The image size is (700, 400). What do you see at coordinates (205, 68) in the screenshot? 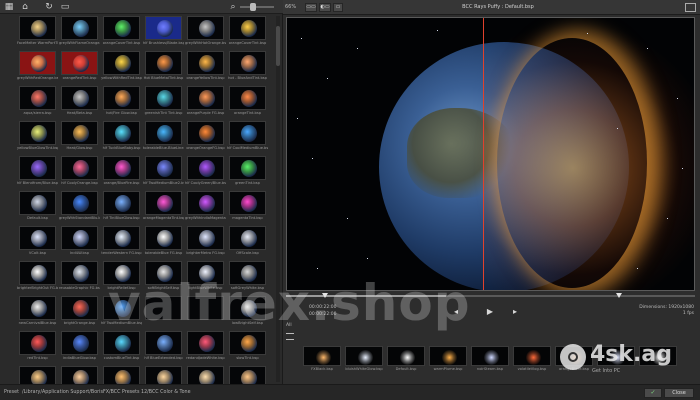
I see `preset-thumbnail: orangeYellowTint.bsp` at bounding box center [205, 68].